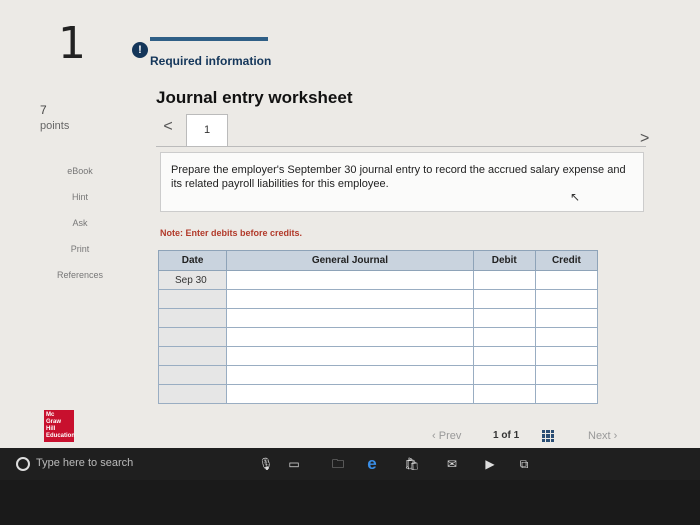 This screenshot has width=700, height=525. I want to click on credit-header: Credit, so click(566, 260).